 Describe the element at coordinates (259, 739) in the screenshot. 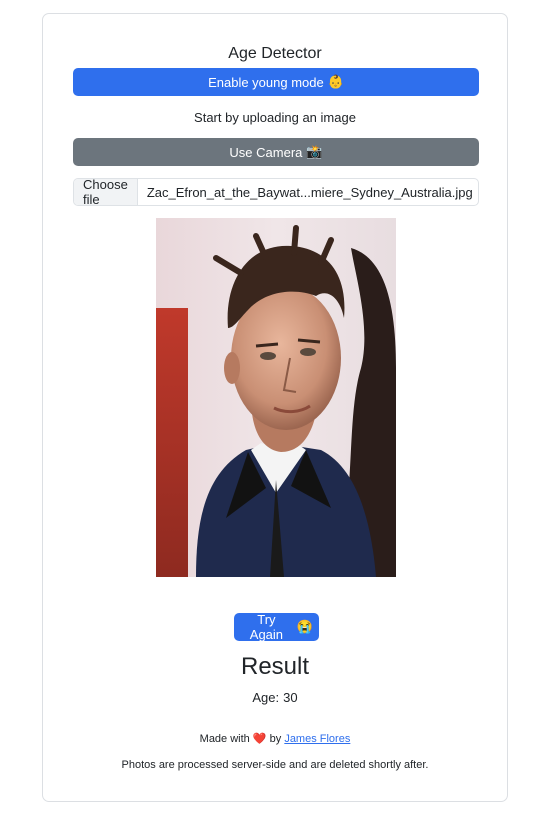

I see `heart-icon: ❤️` at that location.